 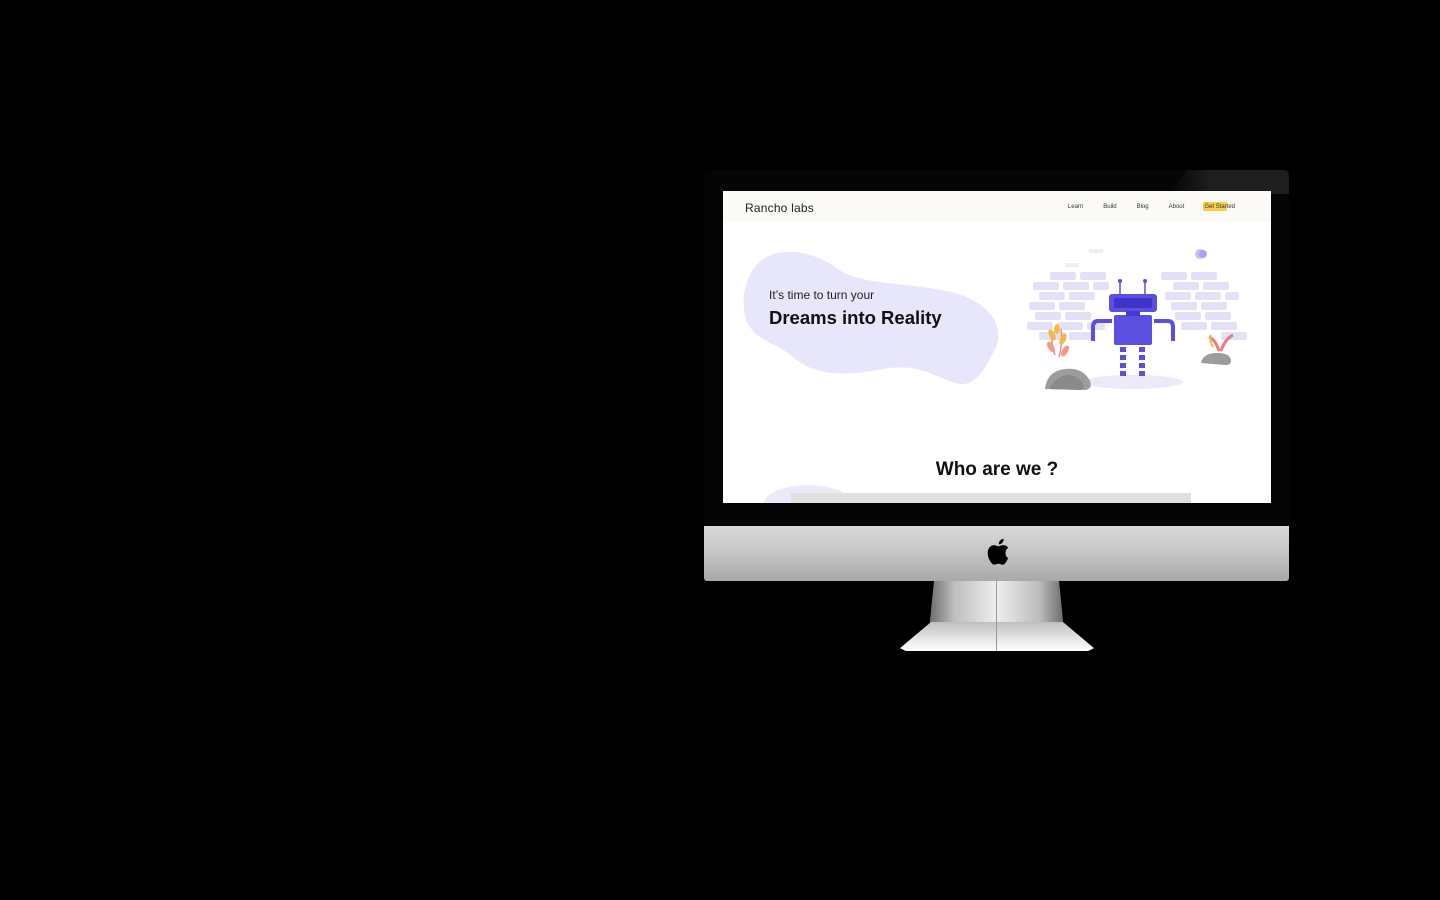 I want to click on stand-seam, so click(x=996, y=616).